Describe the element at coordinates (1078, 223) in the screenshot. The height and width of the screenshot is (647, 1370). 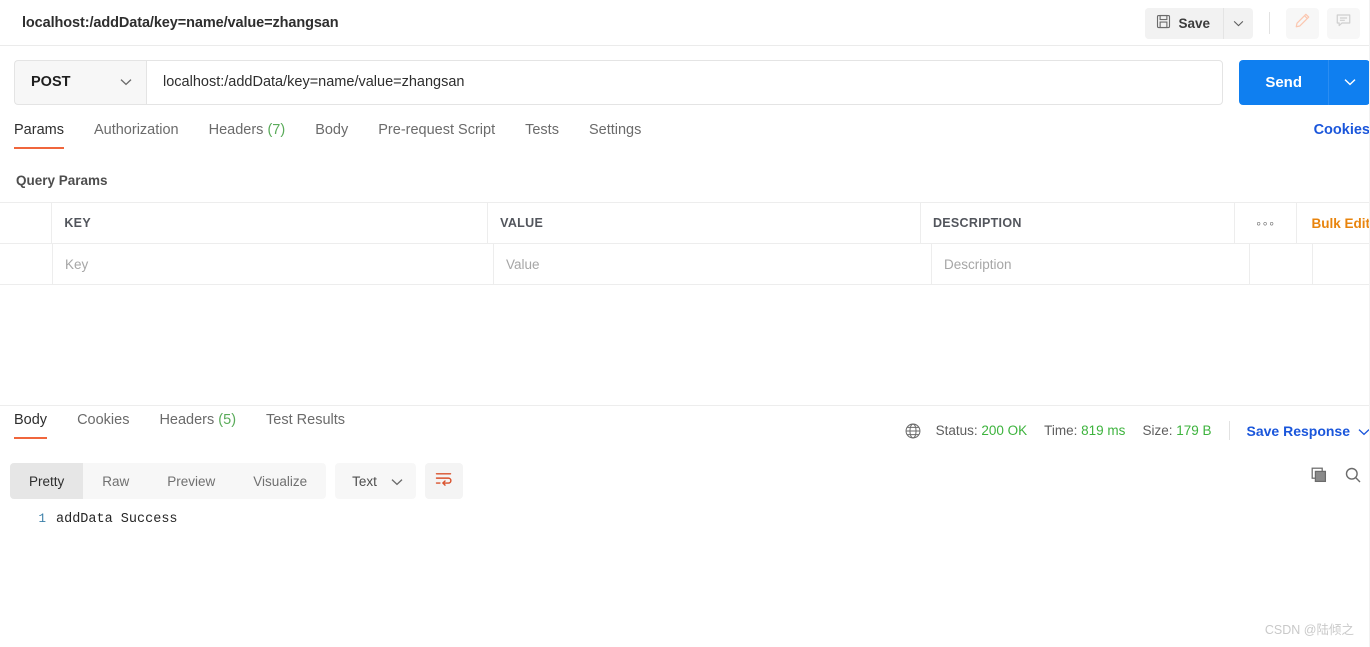
I see `header-description-cell: DESCRIPTION` at that location.